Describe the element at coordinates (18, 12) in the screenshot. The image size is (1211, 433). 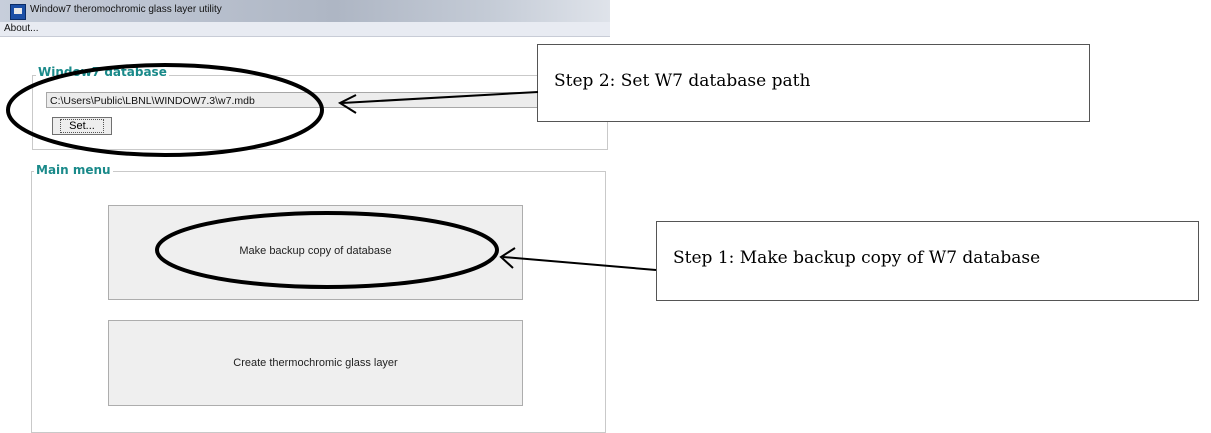
I see `app-icon` at that location.